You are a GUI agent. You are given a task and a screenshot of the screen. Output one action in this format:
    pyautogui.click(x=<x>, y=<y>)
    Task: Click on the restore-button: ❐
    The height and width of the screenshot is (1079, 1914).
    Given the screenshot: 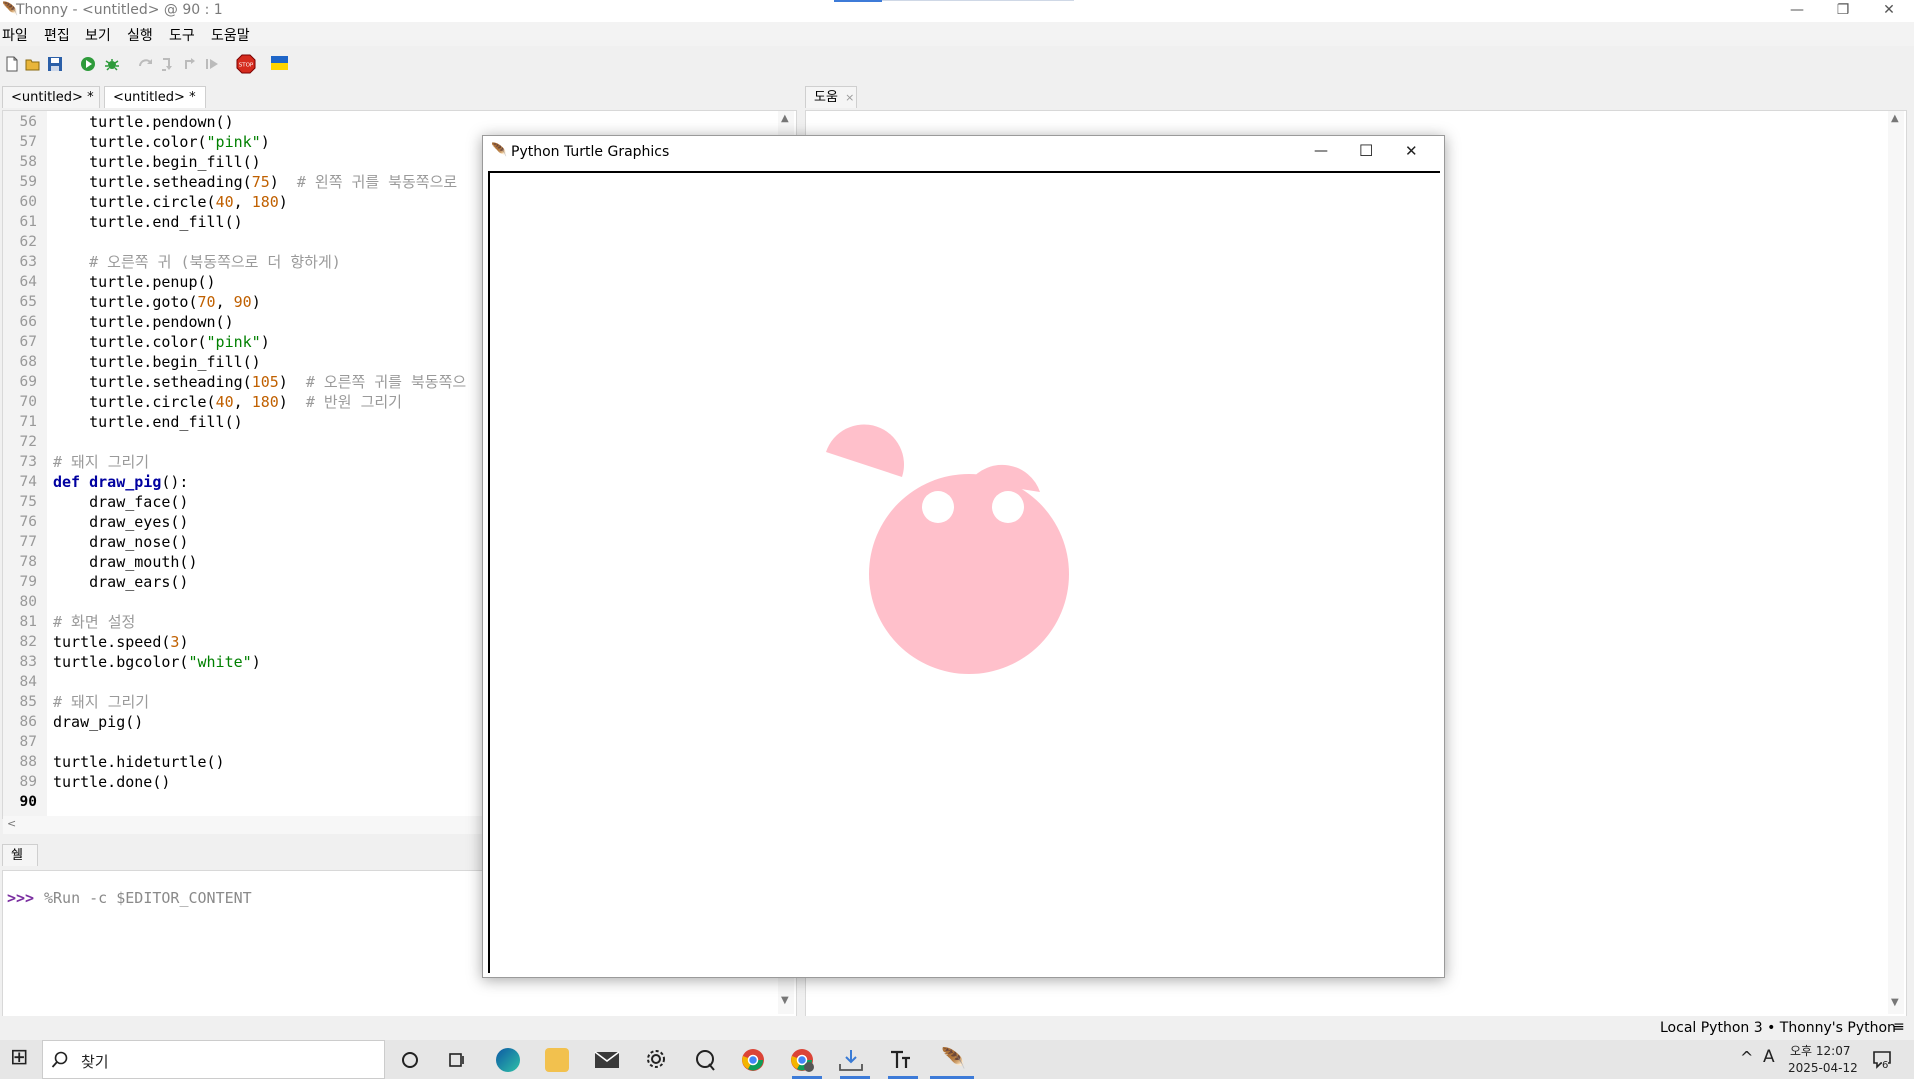 What is the action you would take?
    pyautogui.click(x=1843, y=11)
    